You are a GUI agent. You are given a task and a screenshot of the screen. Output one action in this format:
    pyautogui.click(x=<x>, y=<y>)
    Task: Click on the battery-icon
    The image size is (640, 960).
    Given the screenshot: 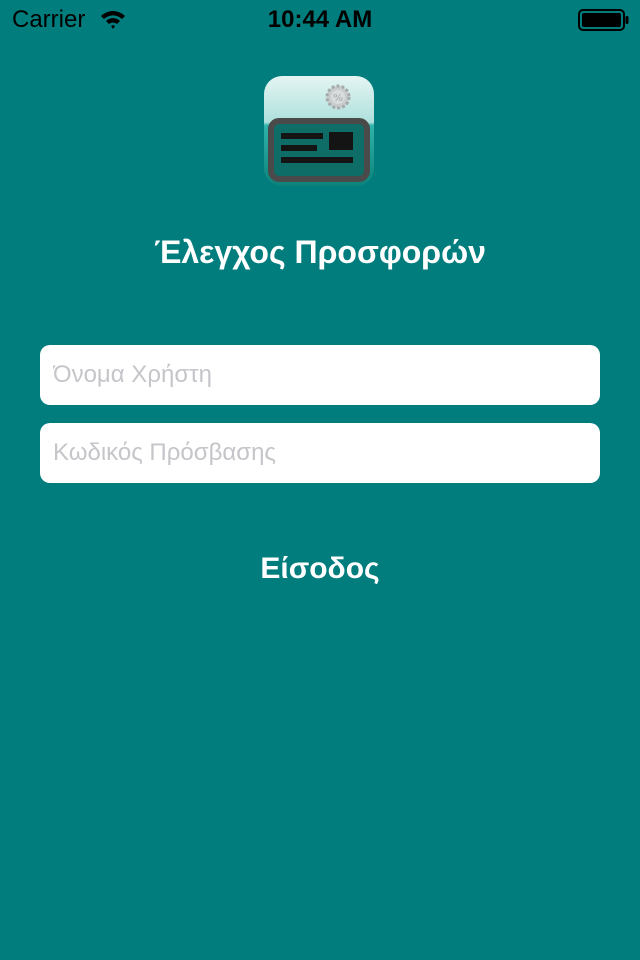 What is the action you would take?
    pyautogui.click(x=603, y=20)
    